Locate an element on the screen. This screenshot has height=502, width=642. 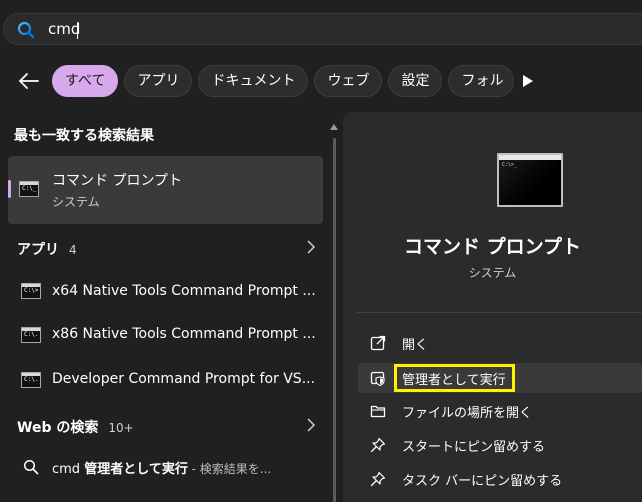
best-match-subtitle: システム is located at coordinates (76, 202).